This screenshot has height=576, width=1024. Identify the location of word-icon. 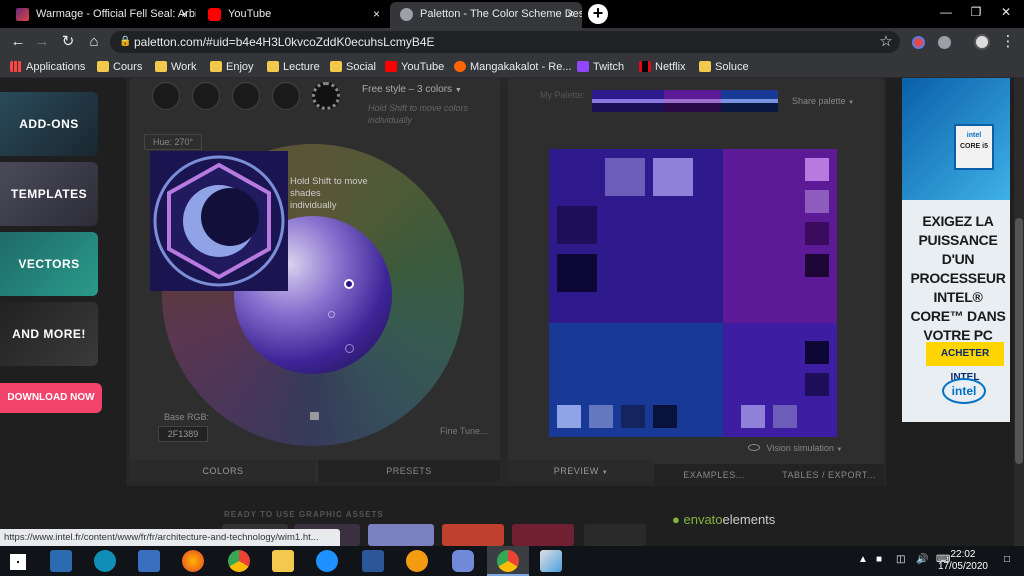
(373, 561).